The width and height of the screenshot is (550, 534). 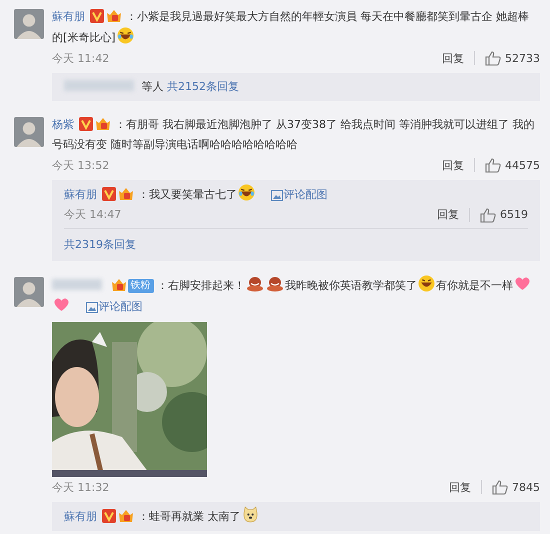 I want to click on fan-badge: 铁粉, so click(x=141, y=286).